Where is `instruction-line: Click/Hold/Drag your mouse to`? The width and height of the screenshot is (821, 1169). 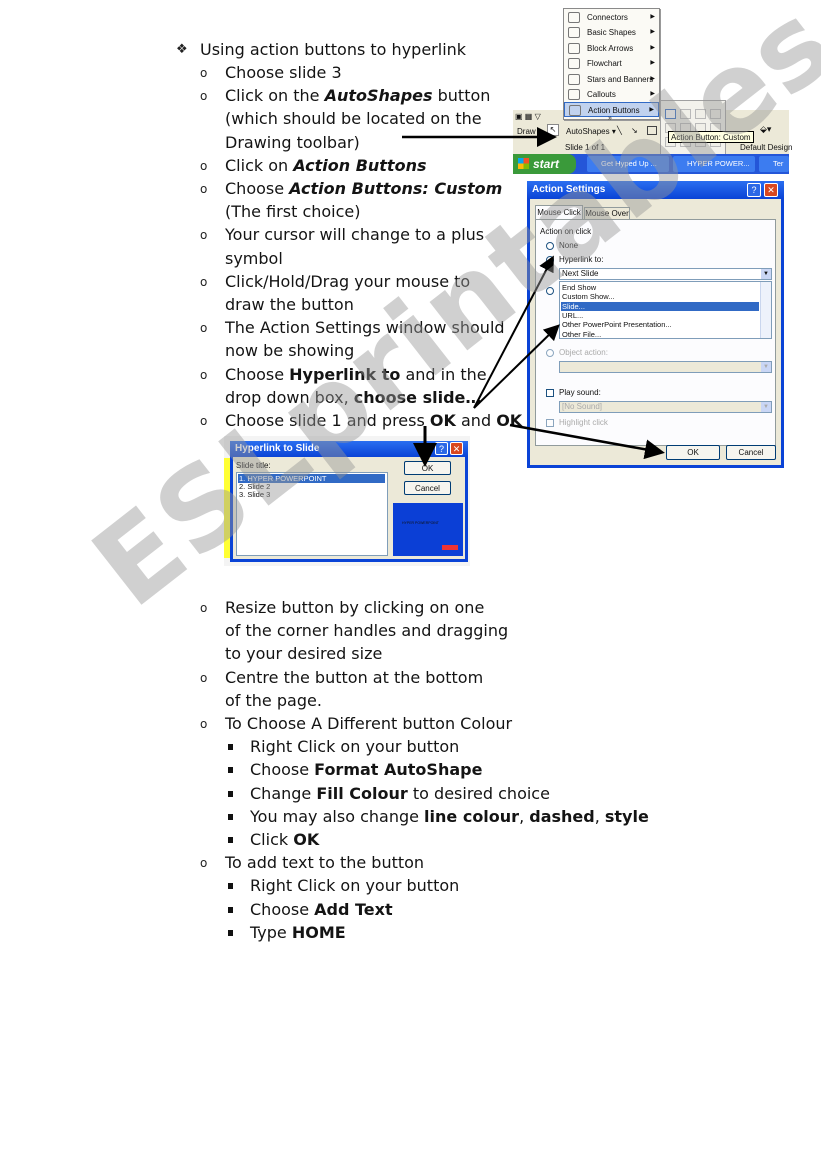 instruction-line: Click/Hold/Drag your mouse to is located at coordinates (347, 281).